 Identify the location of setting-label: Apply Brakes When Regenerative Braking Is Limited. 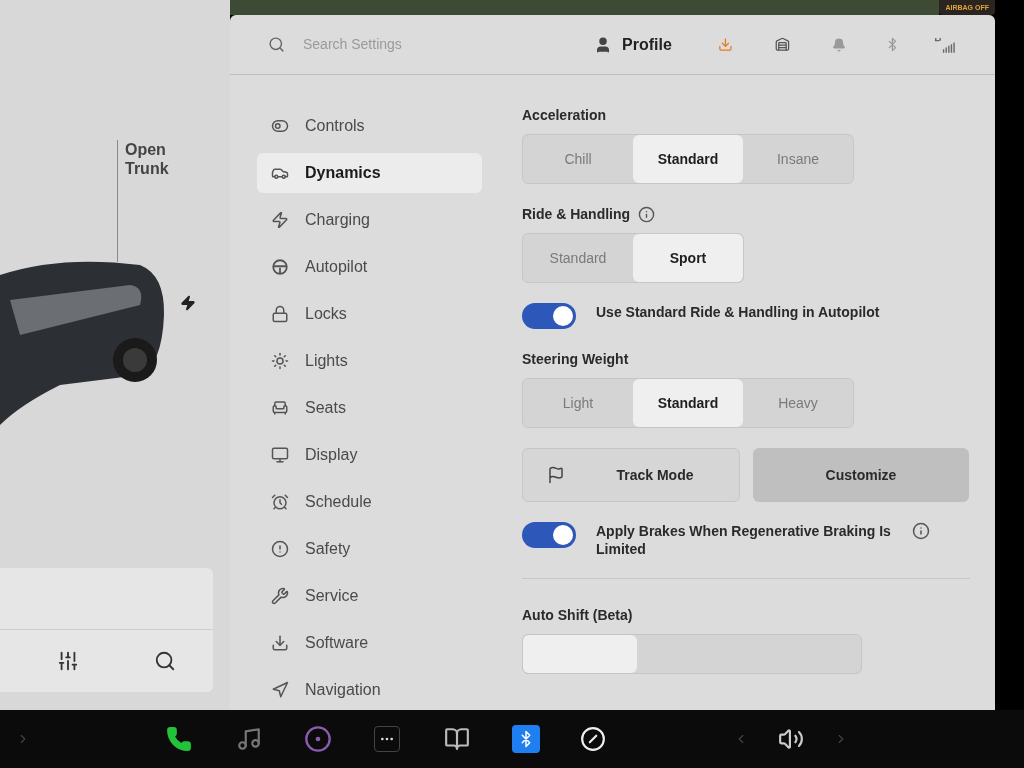
(744, 540).